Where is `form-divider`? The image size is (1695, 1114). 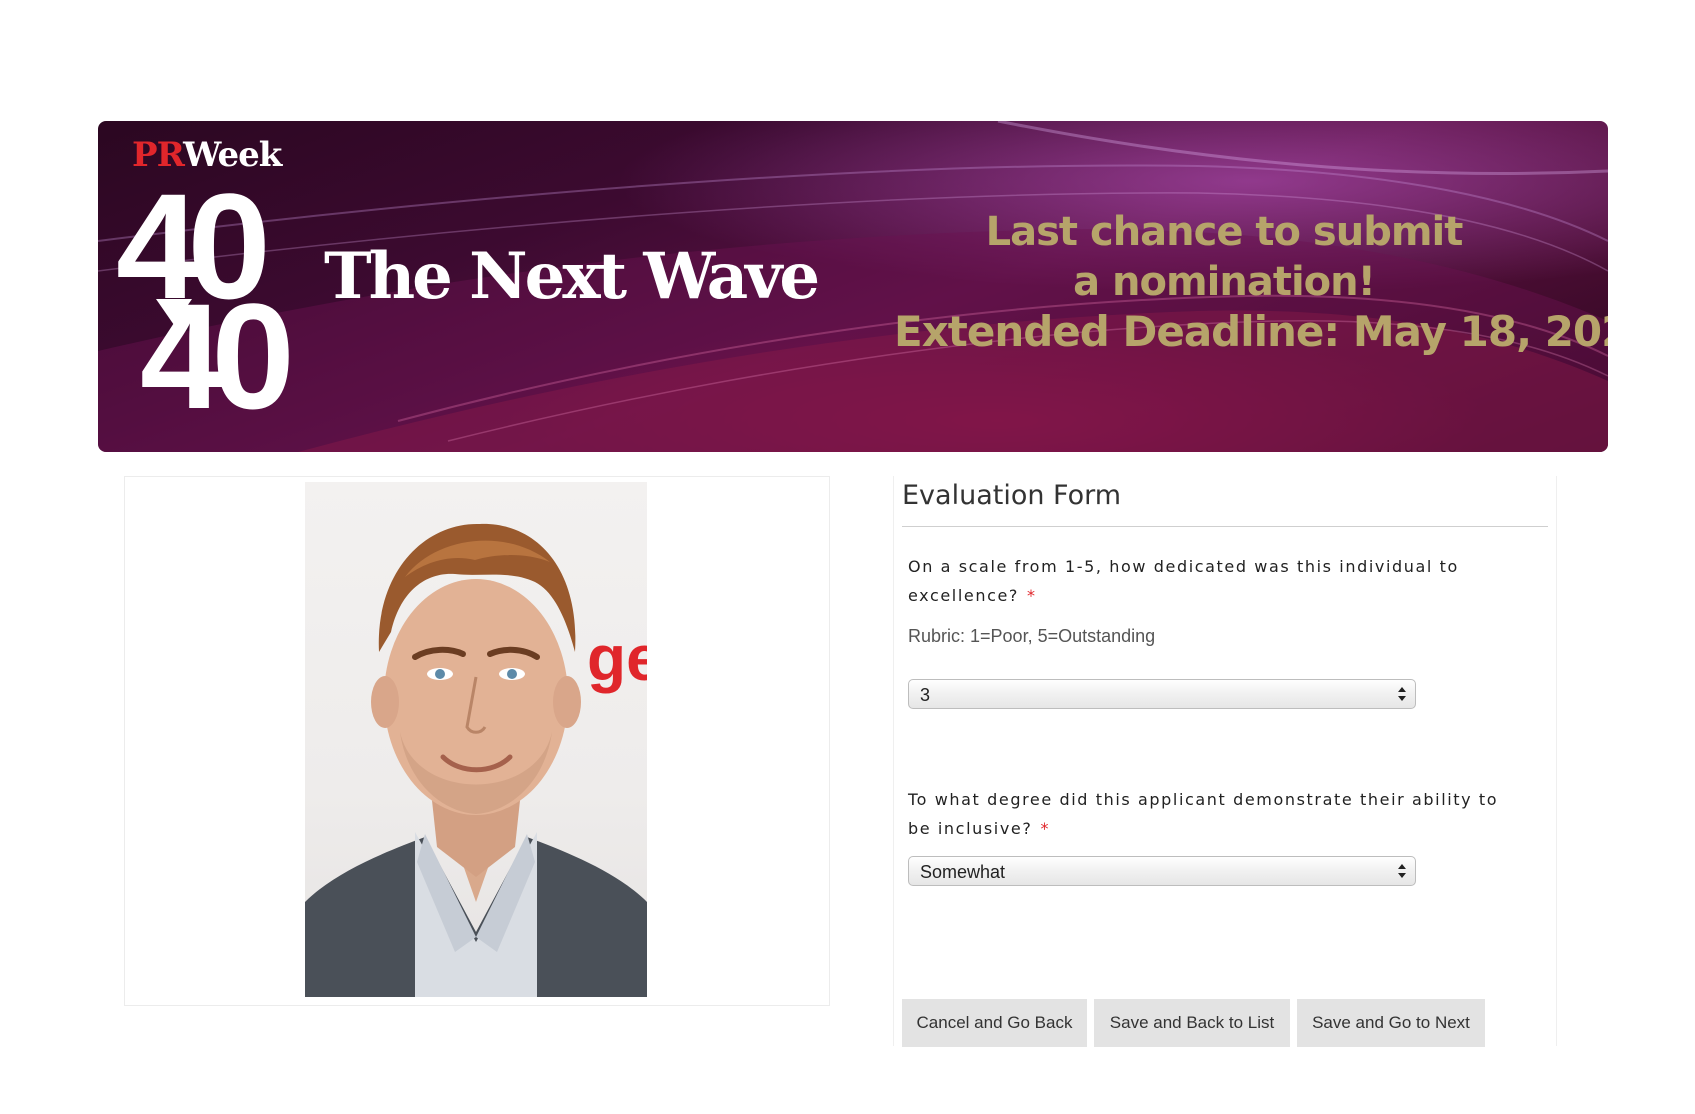
form-divider is located at coordinates (1225, 526).